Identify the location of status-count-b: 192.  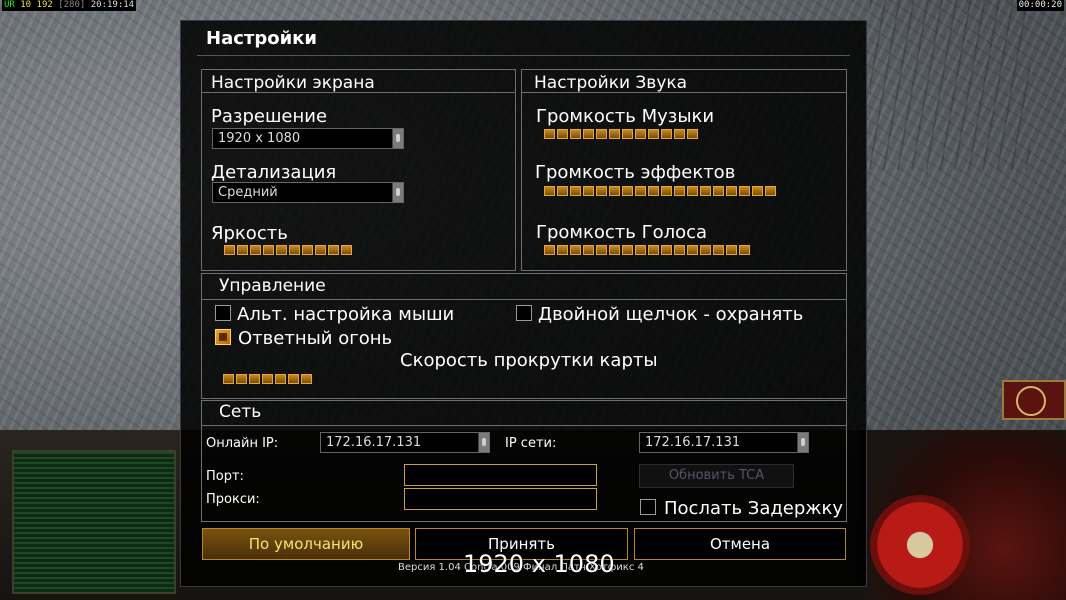
(44, 5).